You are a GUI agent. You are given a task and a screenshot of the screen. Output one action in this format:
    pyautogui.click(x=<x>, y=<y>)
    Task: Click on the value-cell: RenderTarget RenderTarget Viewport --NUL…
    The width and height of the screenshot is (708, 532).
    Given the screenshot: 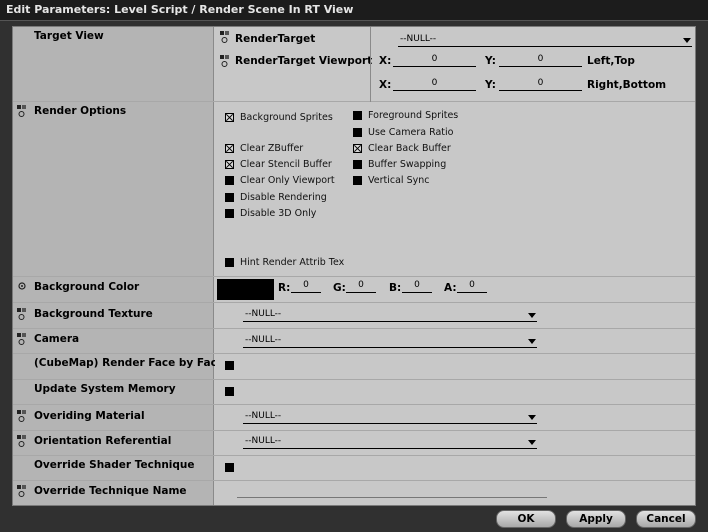 What is the action you would take?
    pyautogui.click(x=455, y=64)
    